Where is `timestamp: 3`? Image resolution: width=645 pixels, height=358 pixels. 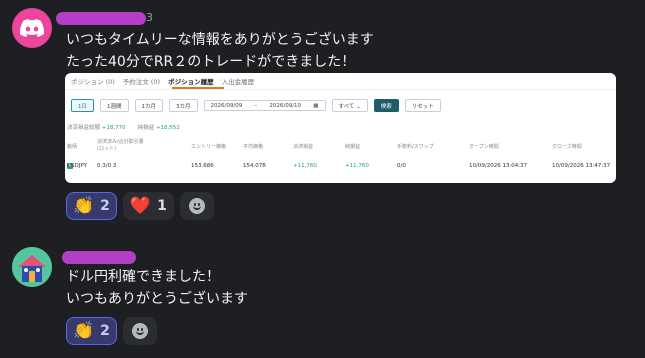
timestamp: 3 is located at coordinates (149, 17).